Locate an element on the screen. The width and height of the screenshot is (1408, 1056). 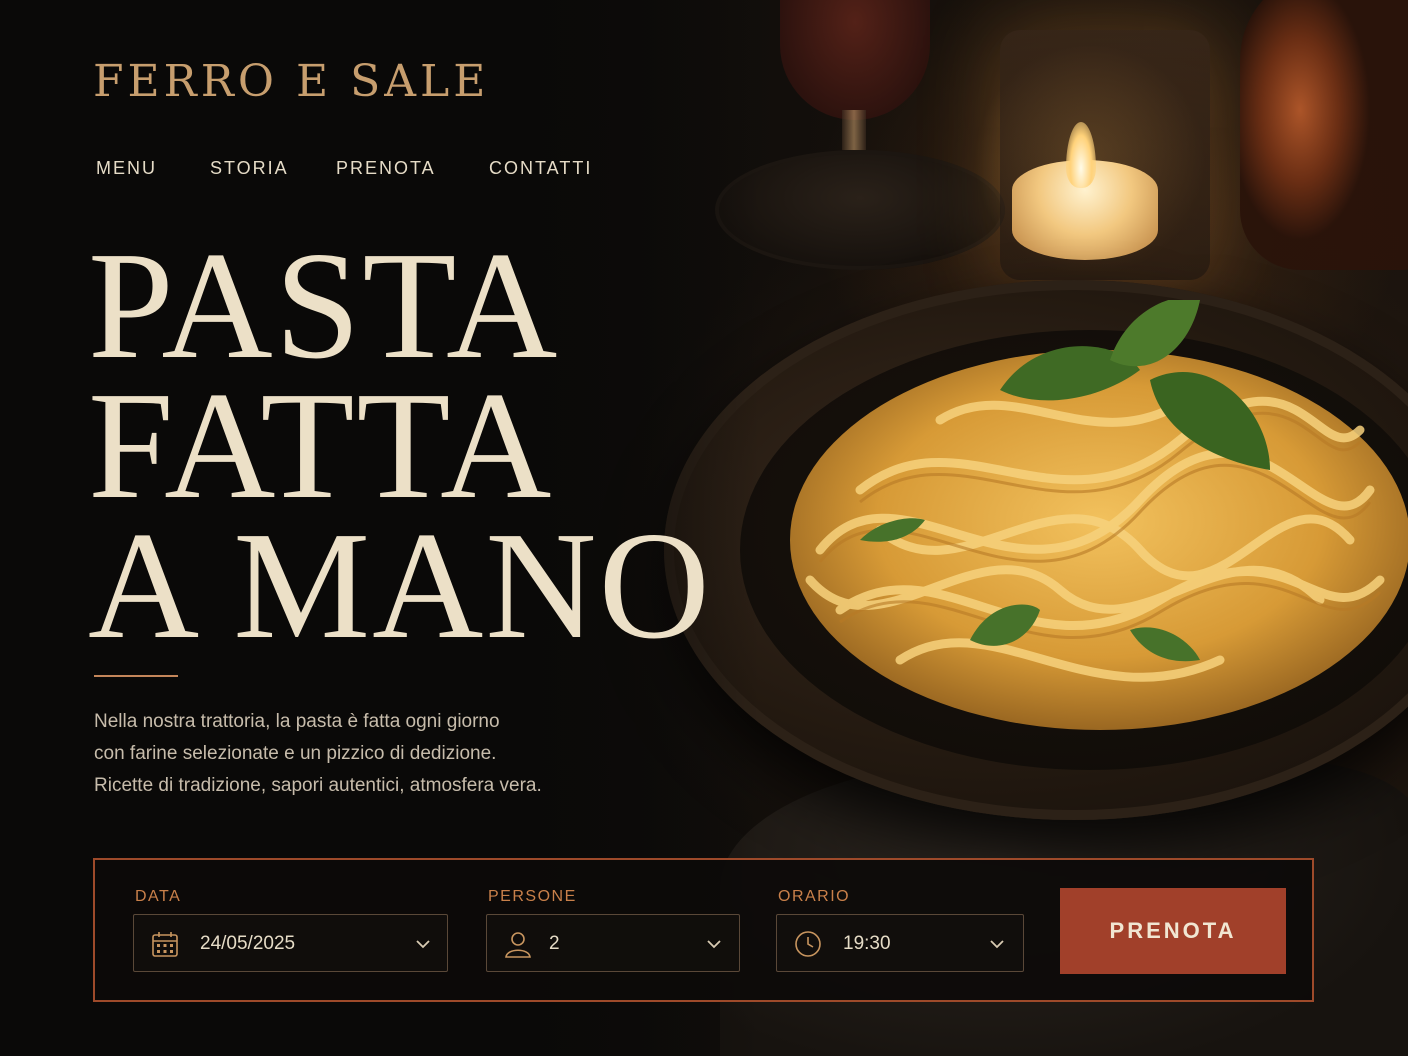
date-value: 24/05/2025 is located at coordinates (248, 943).